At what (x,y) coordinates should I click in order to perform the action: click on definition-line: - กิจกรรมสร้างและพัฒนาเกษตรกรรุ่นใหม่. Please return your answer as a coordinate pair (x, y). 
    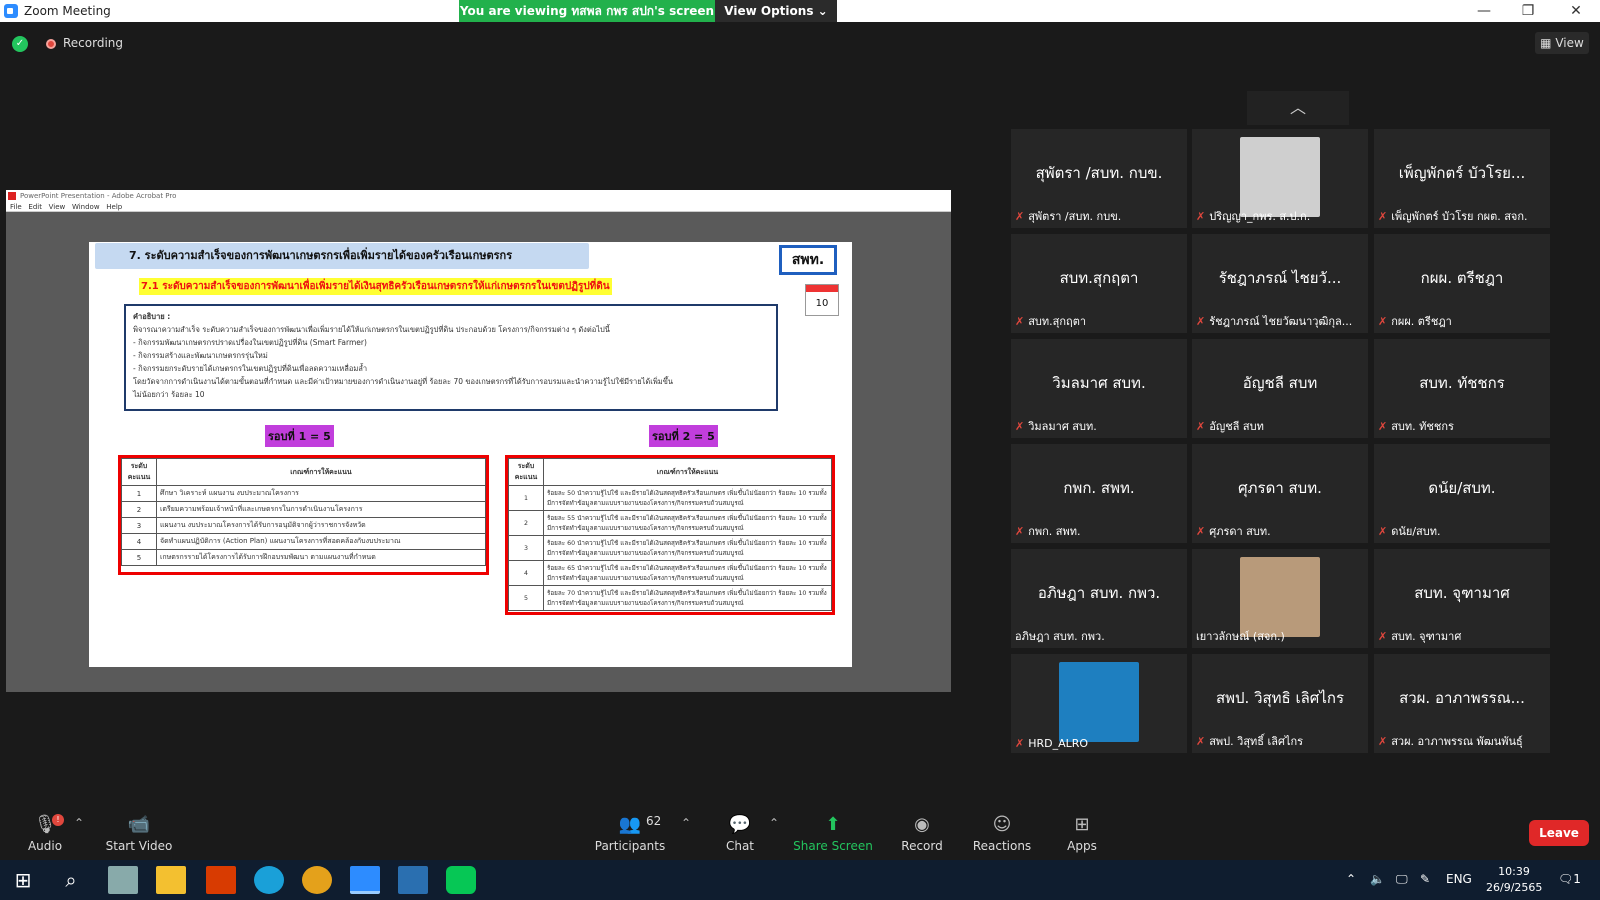
    Looking at the image, I should click on (200, 355).